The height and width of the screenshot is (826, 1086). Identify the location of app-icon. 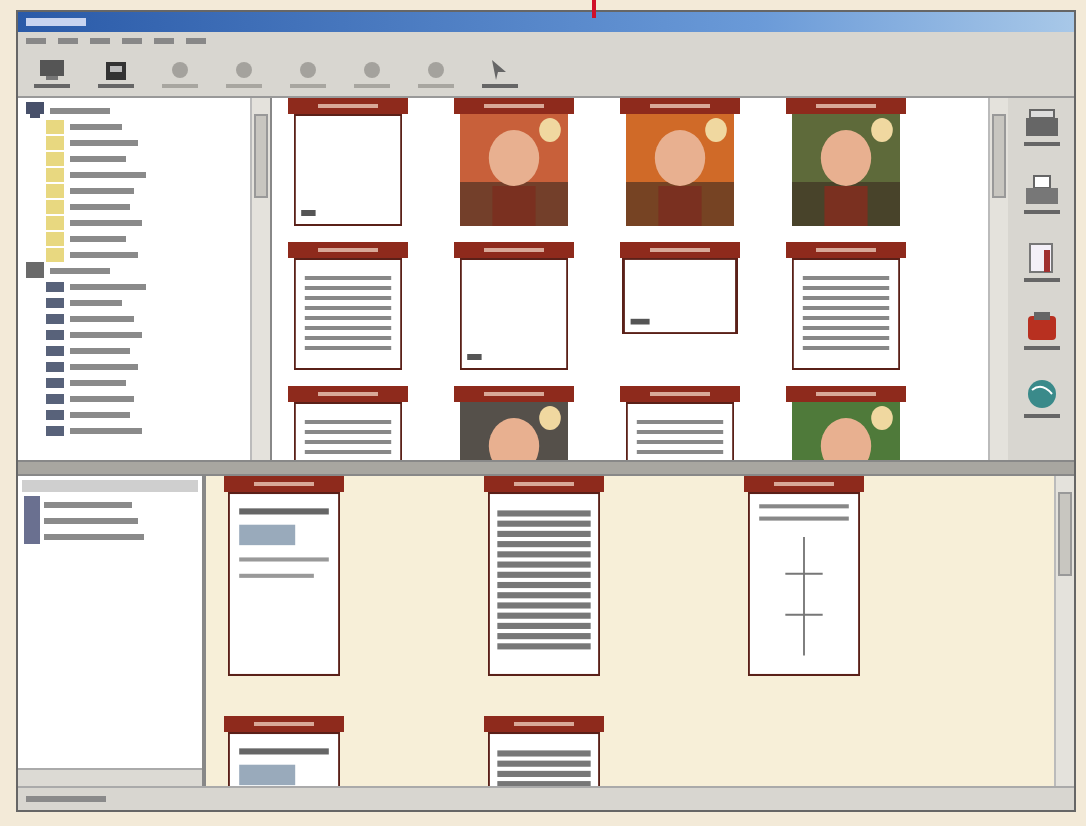
(1041, 326).